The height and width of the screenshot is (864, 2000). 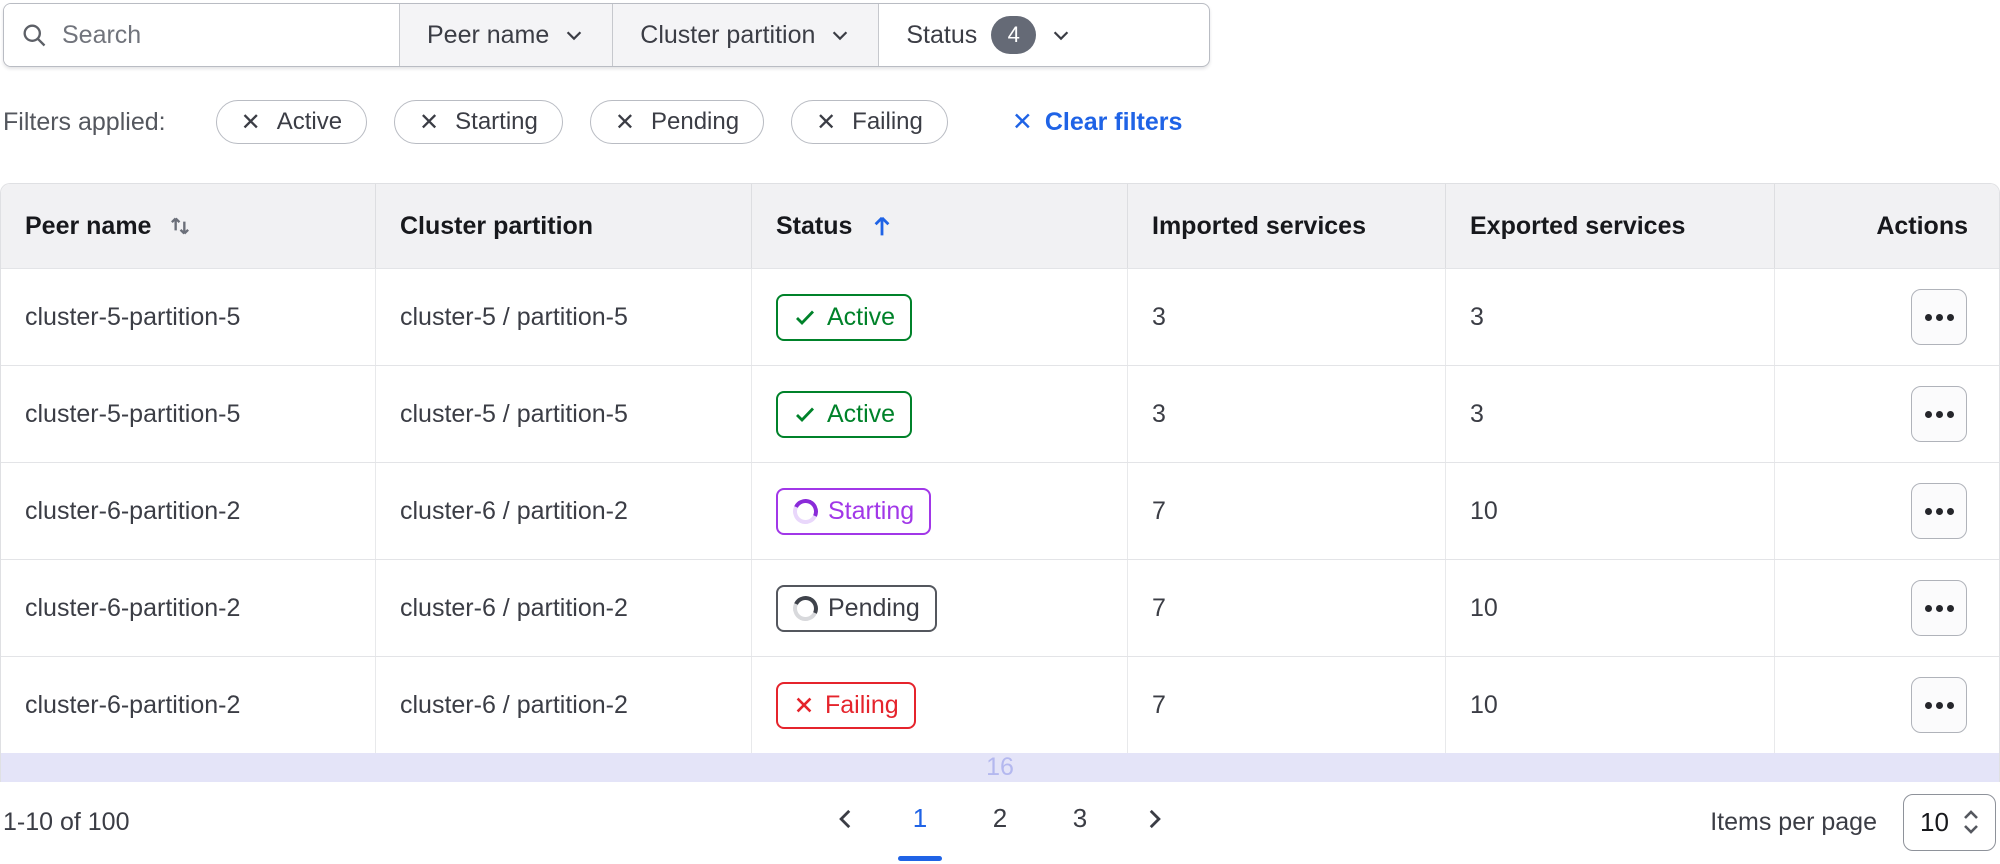 What do you see at coordinates (88, 225) in the screenshot?
I see `column-label: Peer name` at bounding box center [88, 225].